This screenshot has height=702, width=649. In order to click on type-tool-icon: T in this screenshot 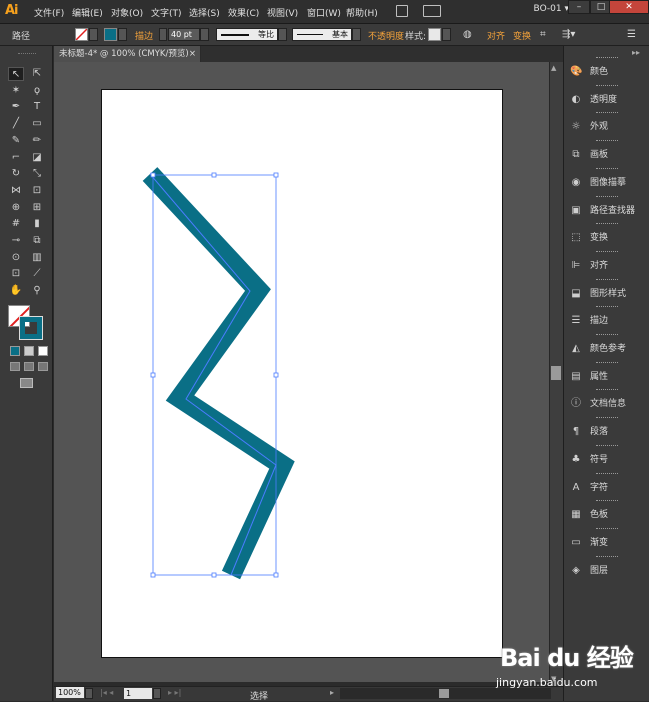, I will do `click(37, 107)`.